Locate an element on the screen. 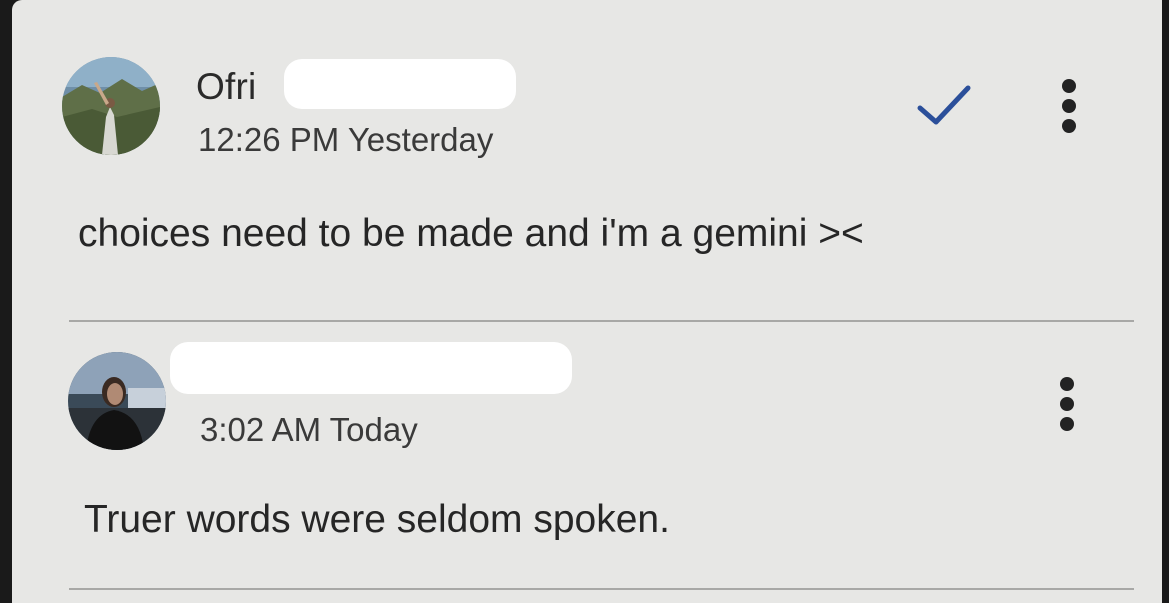 The height and width of the screenshot is (603, 1169). comment-text: Truer words were seldom spoken. is located at coordinates (377, 519).